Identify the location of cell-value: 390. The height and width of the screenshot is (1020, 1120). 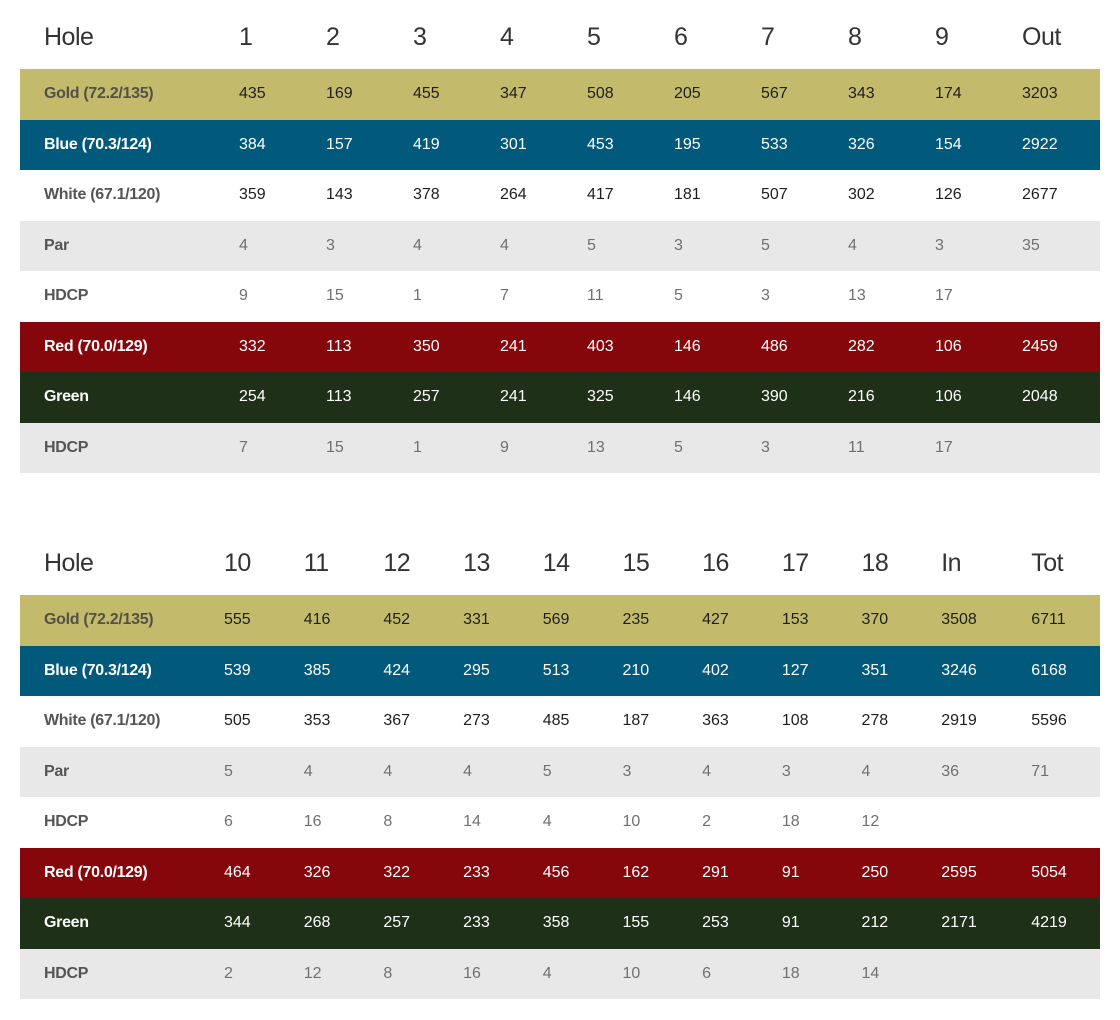
(774, 397).